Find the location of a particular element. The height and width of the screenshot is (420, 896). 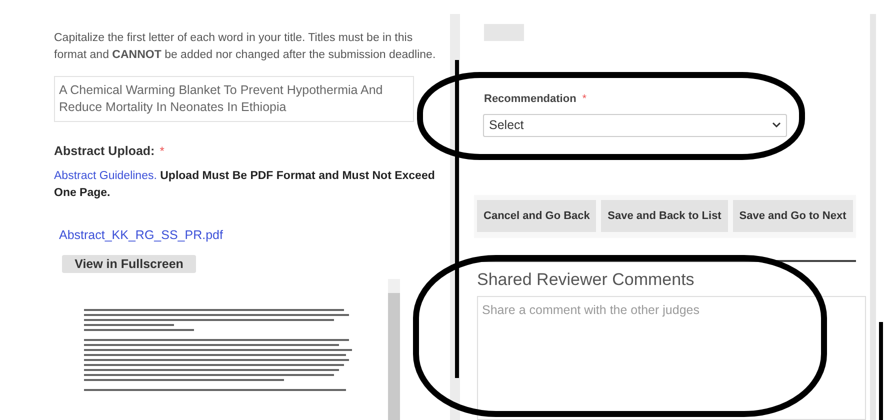

instructions-text: Capitalize the first letter of each word in your title. Titles must be in this format and CANNOT be added nor changed after the submission deadline. is located at coordinates (245, 47).